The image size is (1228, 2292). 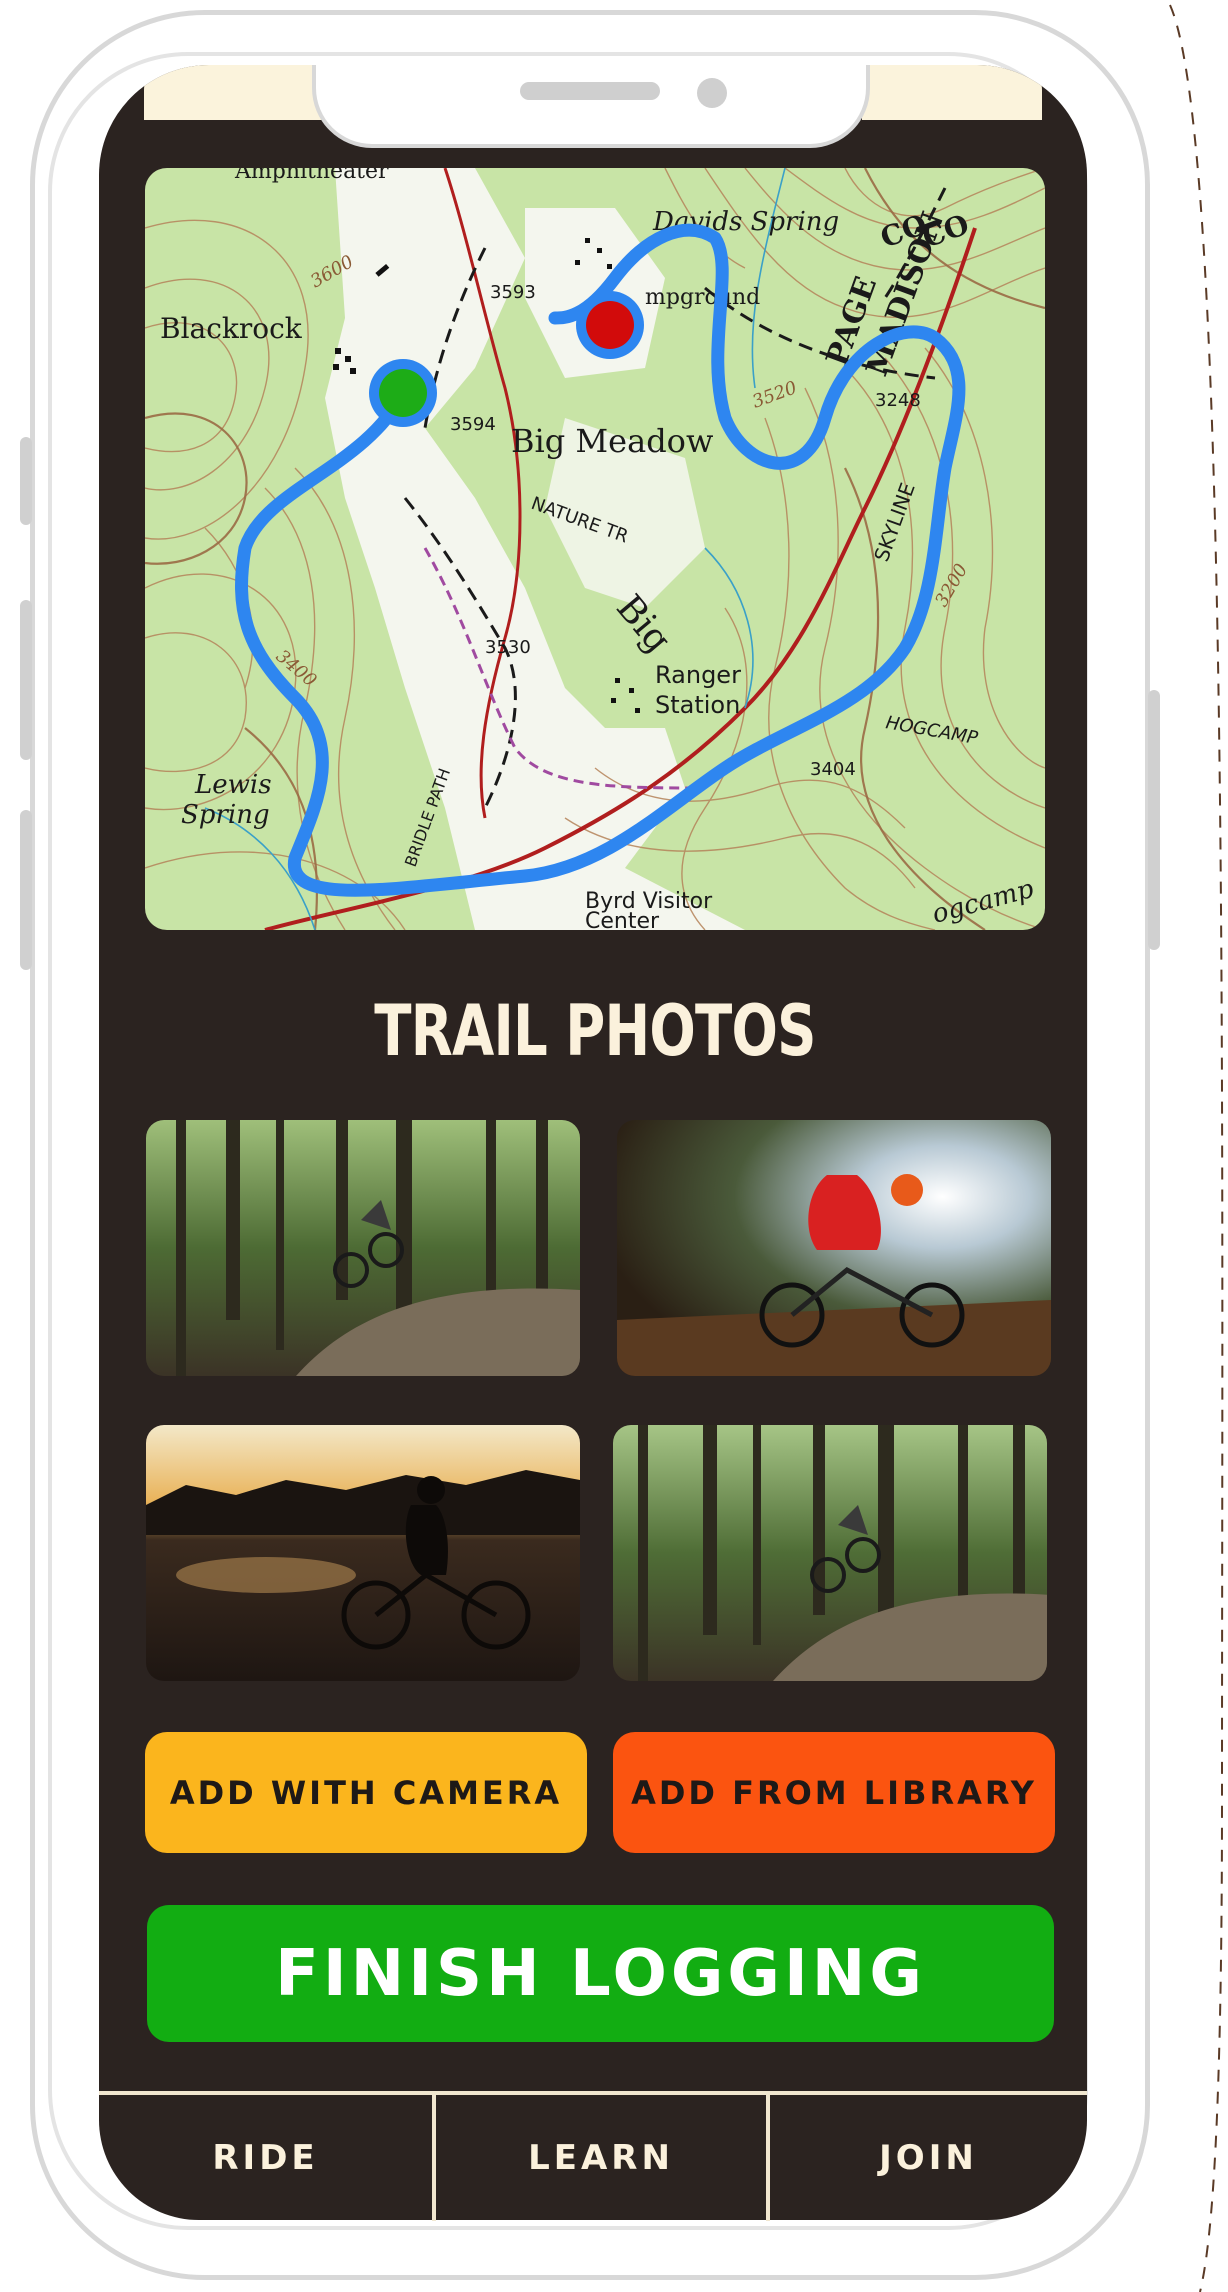 I want to click on bottom-tab-bar: RIDE LEARN JOIN, so click(x=593, y=2158).